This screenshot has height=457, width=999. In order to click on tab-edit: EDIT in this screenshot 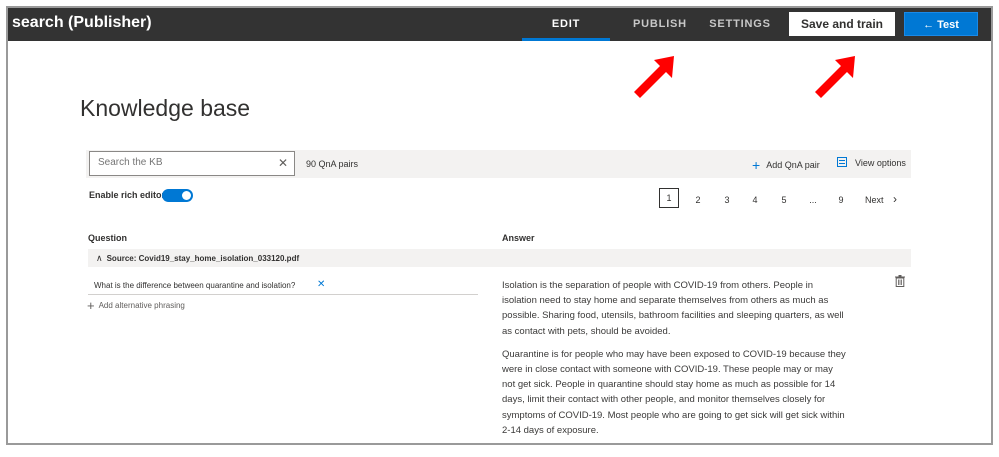, I will do `click(566, 24)`.